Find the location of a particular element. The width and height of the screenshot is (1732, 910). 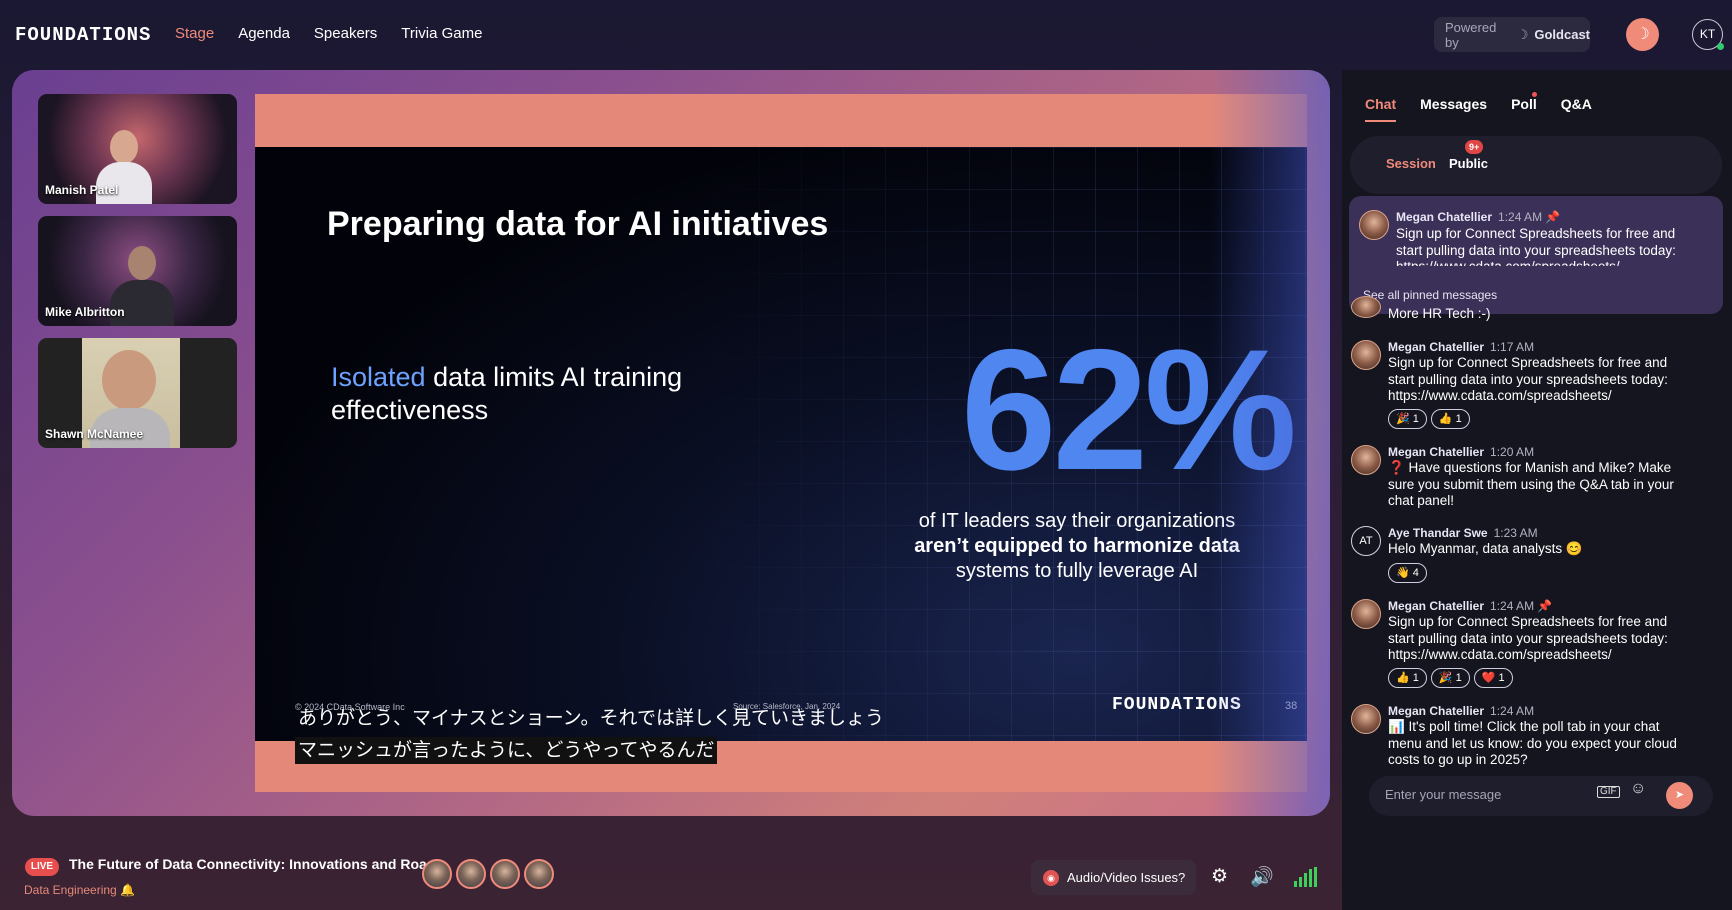

speaker-name: Shawn McNamee is located at coordinates (94, 434).